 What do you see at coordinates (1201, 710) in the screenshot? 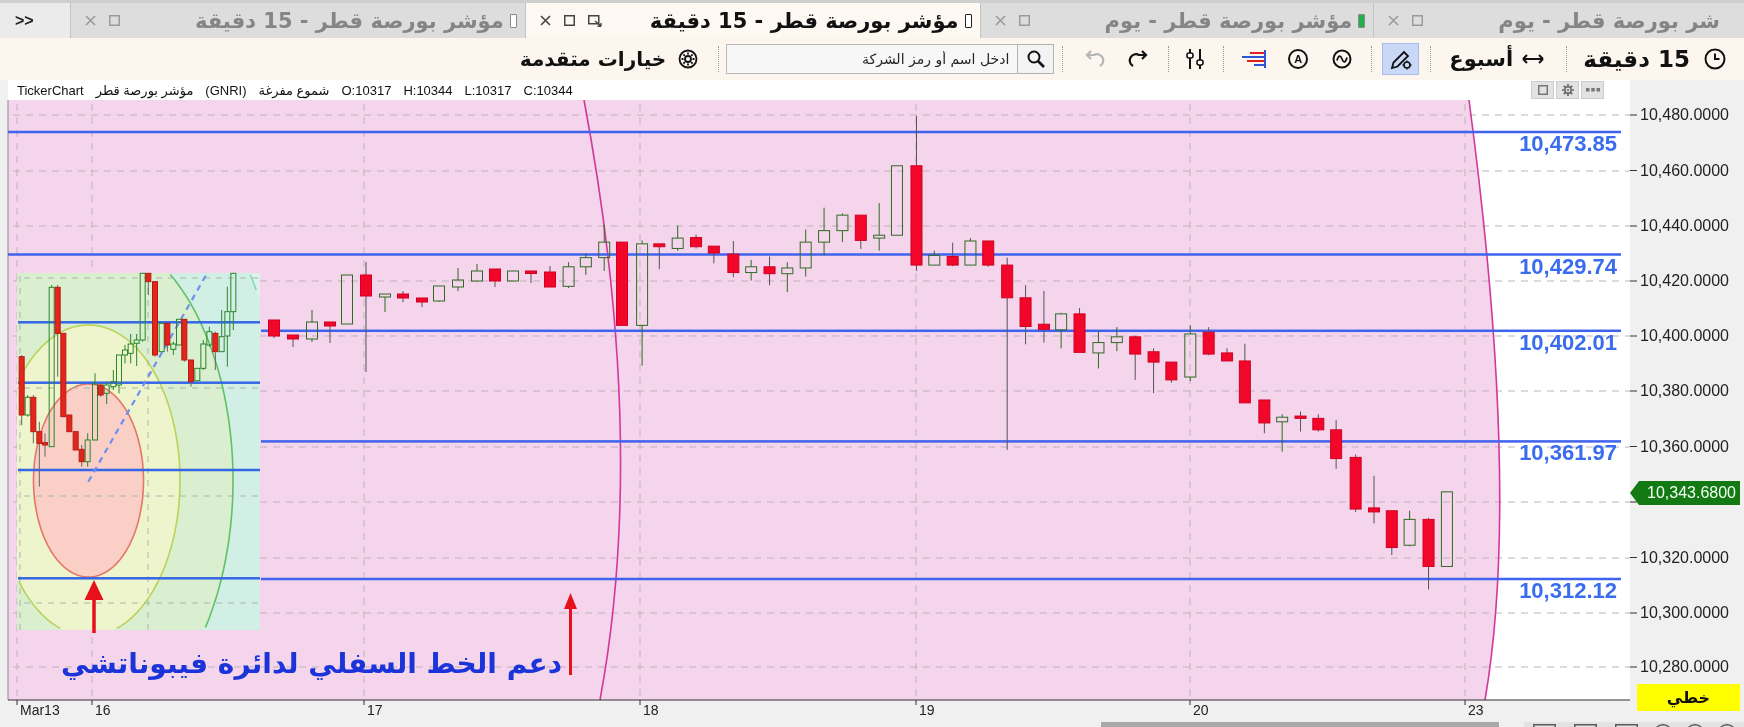
I see `axis-label: 20` at bounding box center [1201, 710].